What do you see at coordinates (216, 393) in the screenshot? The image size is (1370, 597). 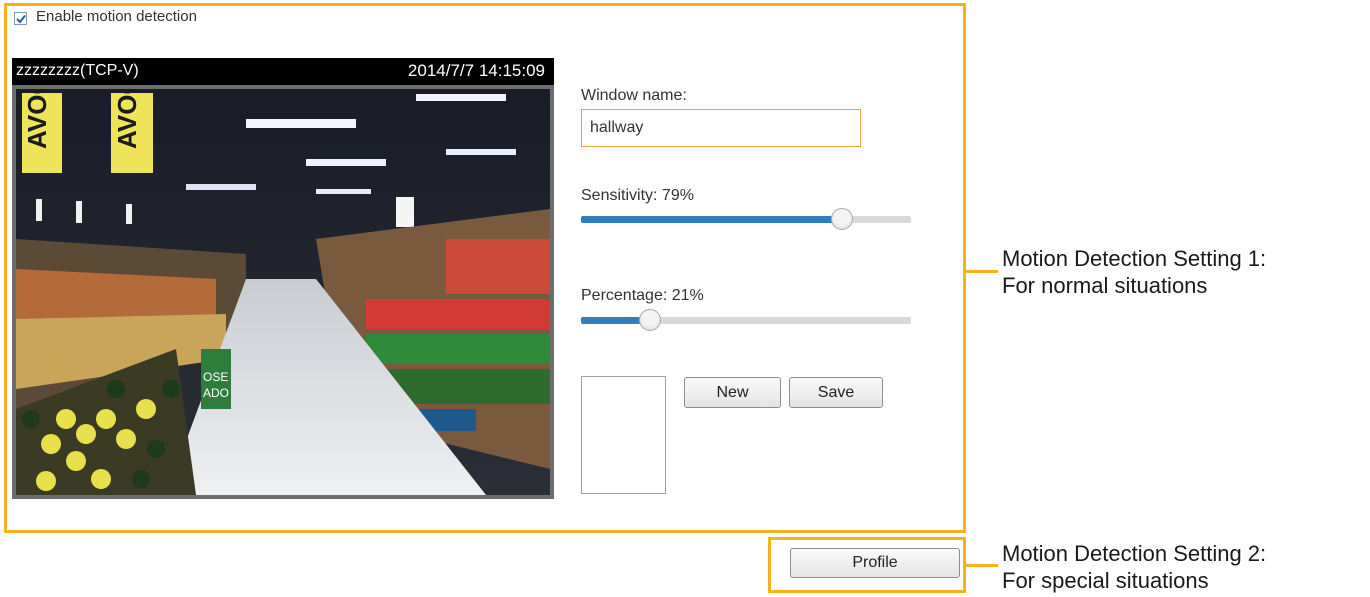 I see `svg-text: ADO` at bounding box center [216, 393].